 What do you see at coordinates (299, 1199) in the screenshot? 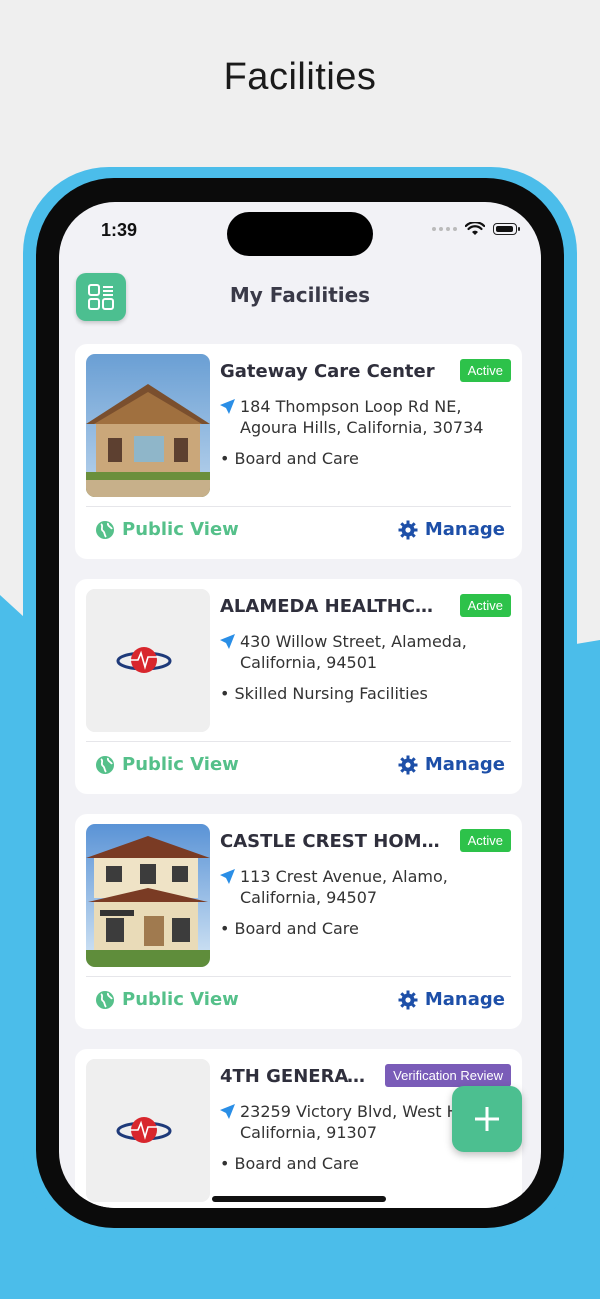
I see `home-indicator` at bounding box center [299, 1199].